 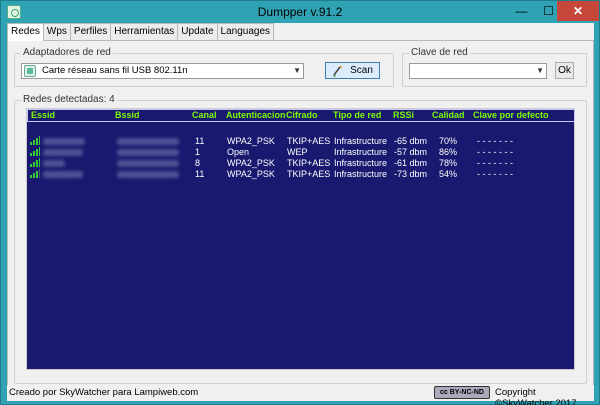 I want to click on cc-license-badge: cc BY-NC-ND, so click(x=462, y=392).